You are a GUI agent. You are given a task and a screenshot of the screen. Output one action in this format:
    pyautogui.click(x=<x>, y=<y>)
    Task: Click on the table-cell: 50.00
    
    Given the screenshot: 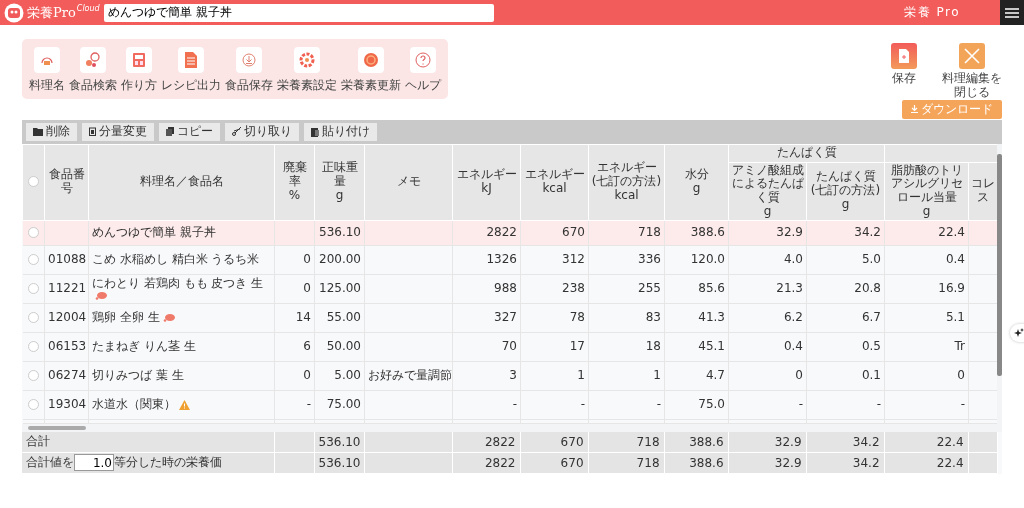 What is the action you would take?
    pyautogui.click(x=343, y=346)
    